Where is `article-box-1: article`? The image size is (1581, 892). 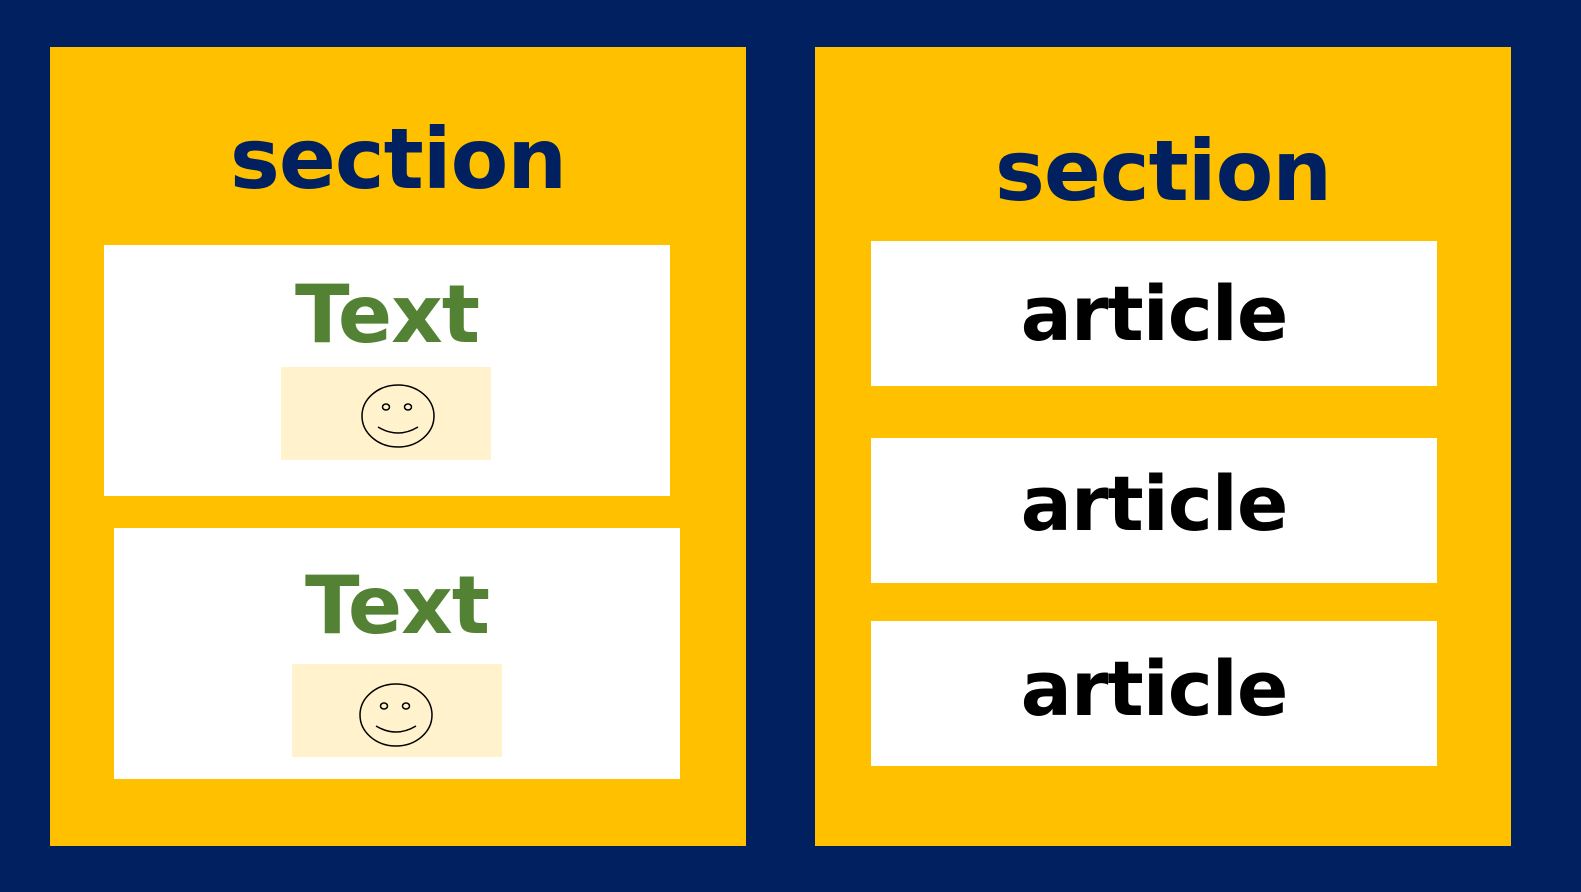 article-box-1: article is located at coordinates (1154, 313).